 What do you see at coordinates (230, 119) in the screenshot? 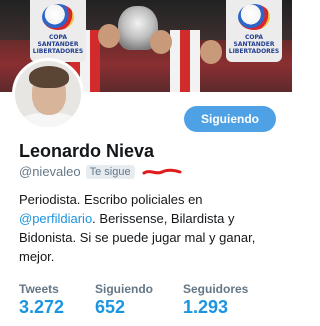
I see `following-button: Siguiendo` at bounding box center [230, 119].